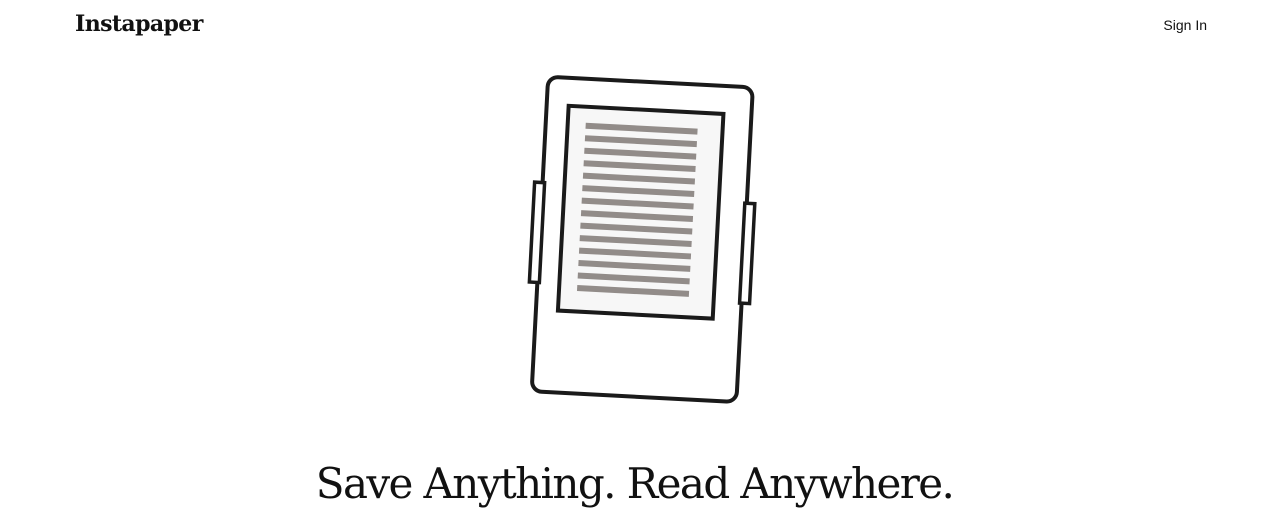 Image resolution: width=1269 pixels, height=523 pixels. I want to click on site-header: Instapaper Sign In, so click(634, 26).